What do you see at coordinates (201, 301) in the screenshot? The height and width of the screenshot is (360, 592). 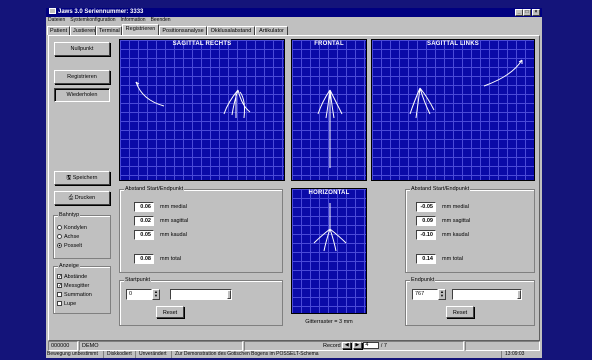 I see `startpunkt-group: Startpunkt 0 ▲ ▼ Reset` at bounding box center [201, 301].